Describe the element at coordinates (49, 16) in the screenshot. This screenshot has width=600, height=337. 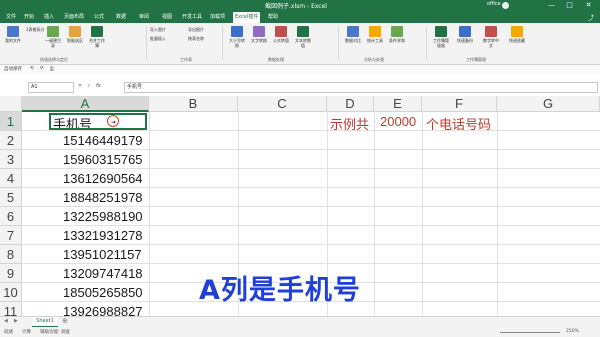
I see `tab-insert: 插入` at that location.